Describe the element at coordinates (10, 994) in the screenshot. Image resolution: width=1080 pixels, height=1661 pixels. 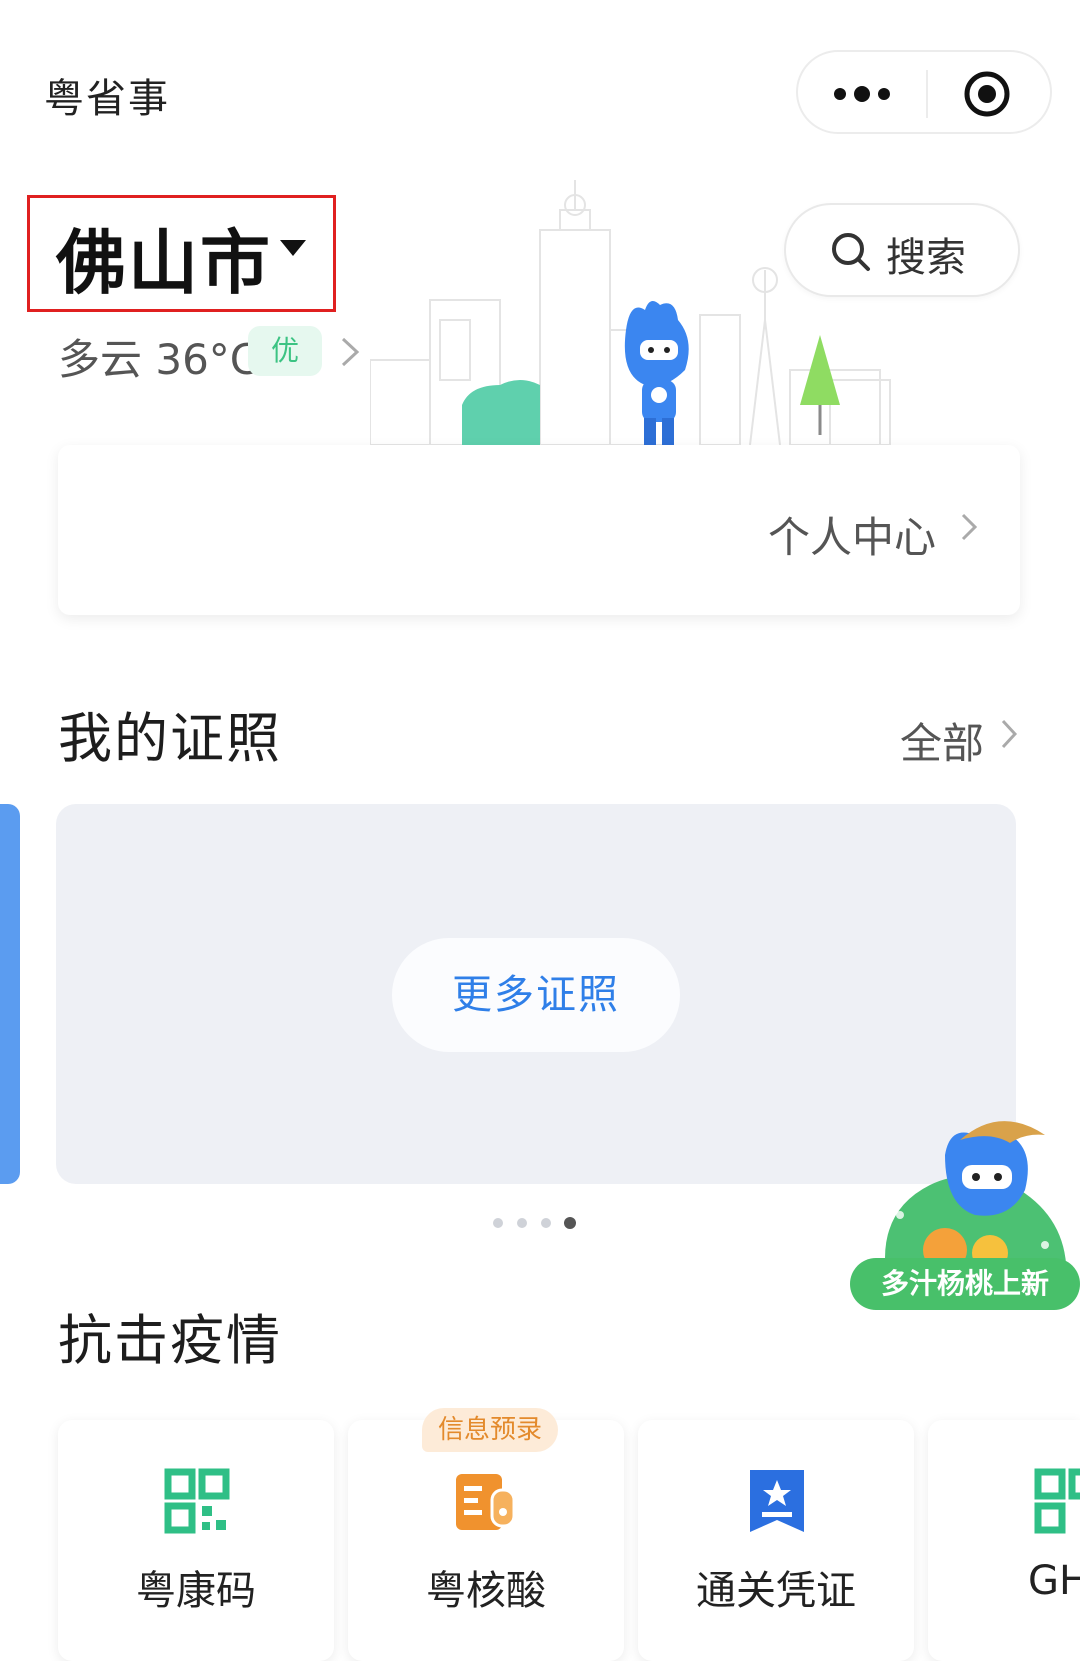
I see `previous-card-peek` at that location.